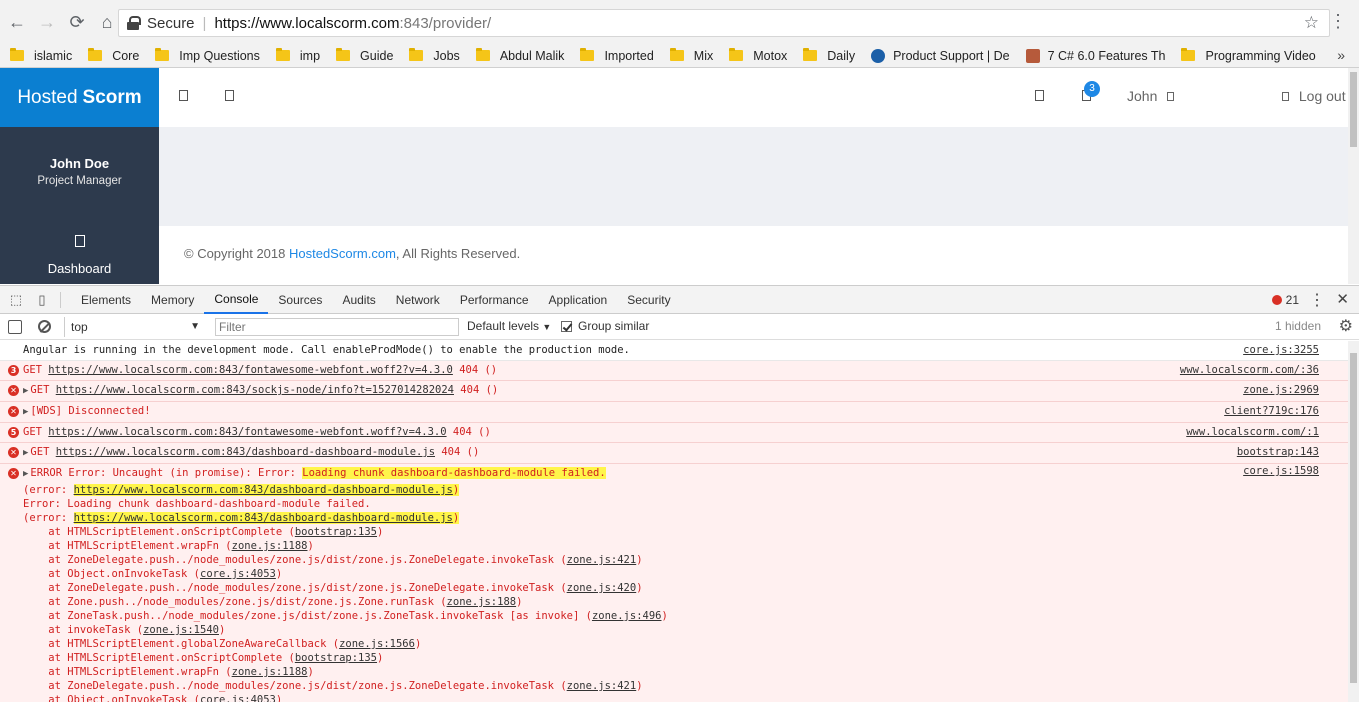  Describe the element at coordinates (1278, 452) in the screenshot. I see `source-link: bootstrap:143` at that location.